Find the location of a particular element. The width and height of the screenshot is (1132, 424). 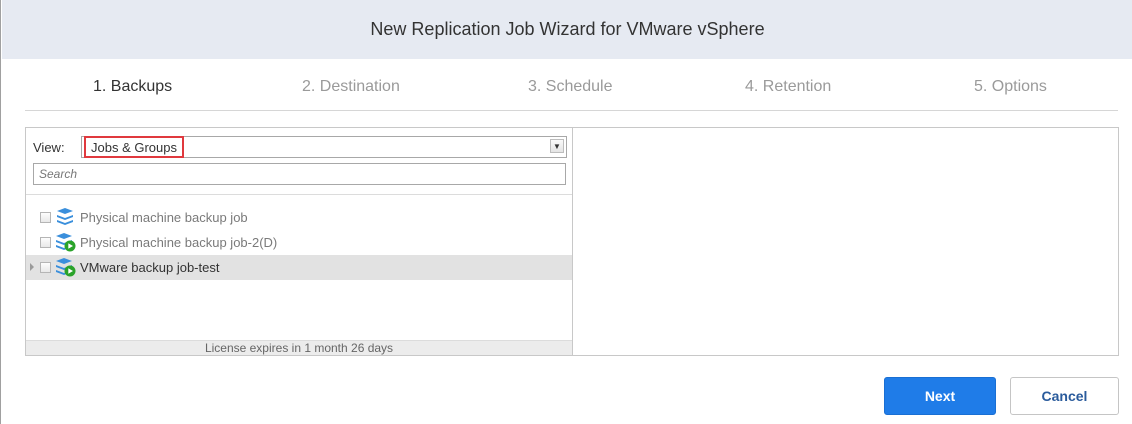

view-selected-value: Jobs & Groups is located at coordinates (134, 147).